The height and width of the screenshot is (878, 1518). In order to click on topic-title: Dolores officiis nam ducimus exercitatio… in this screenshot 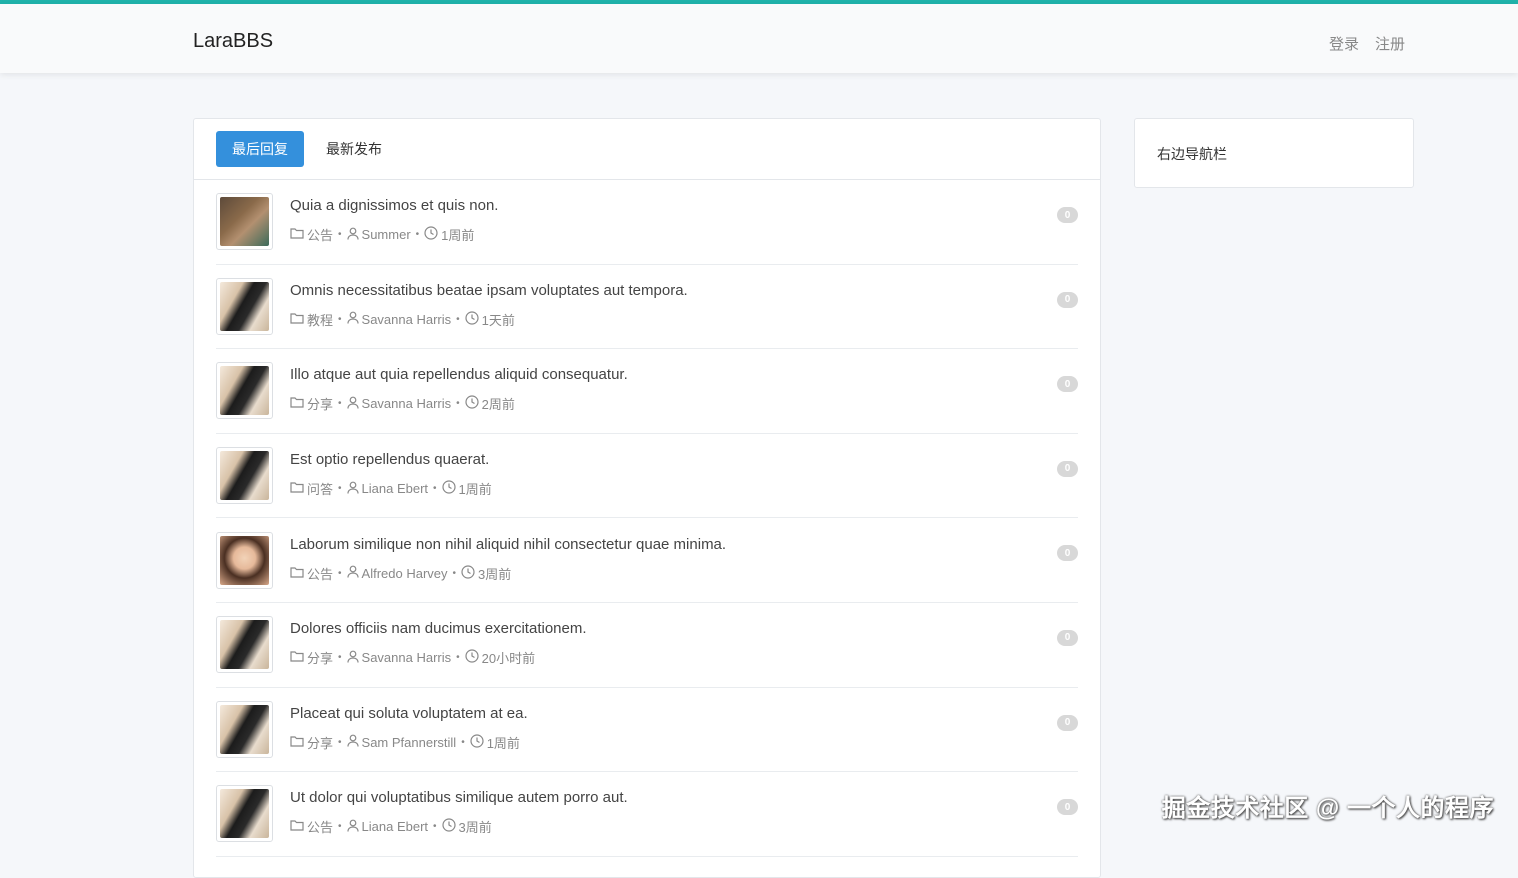, I will do `click(684, 628)`.